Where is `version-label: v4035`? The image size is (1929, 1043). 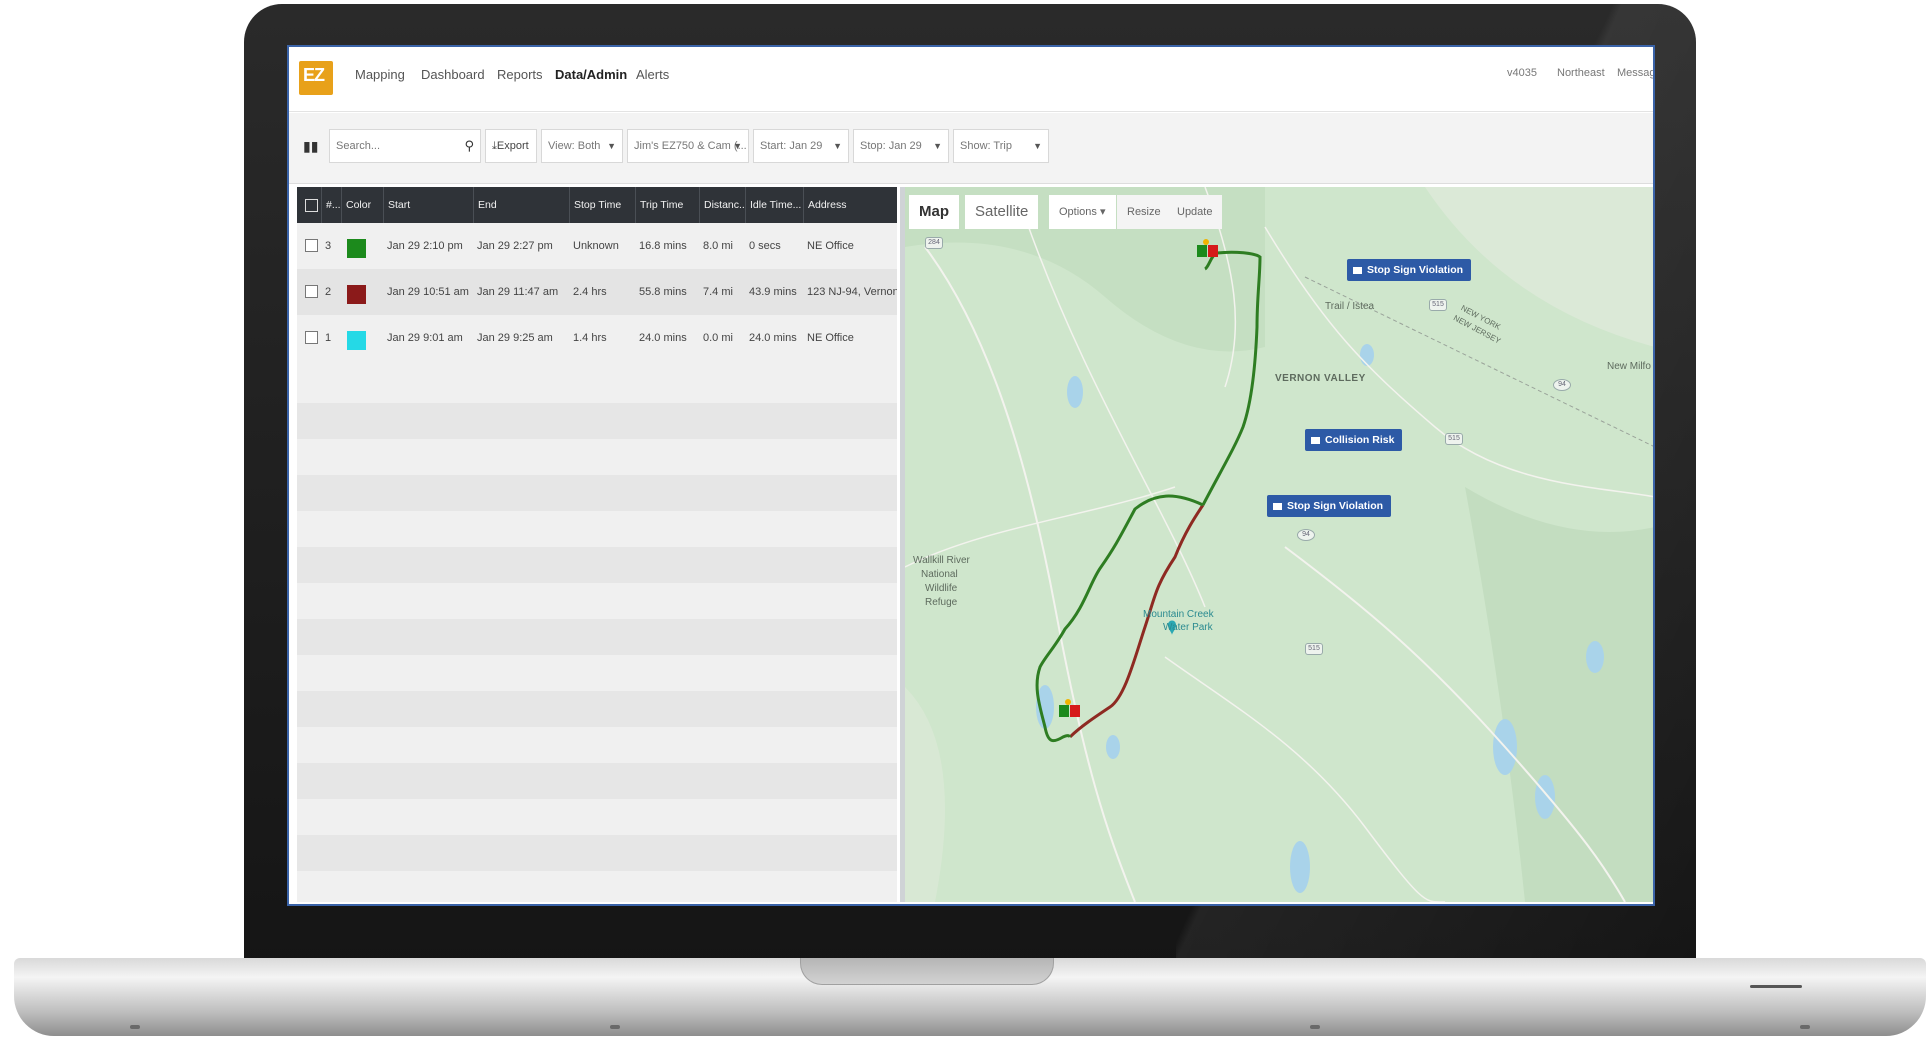 version-label: v4035 is located at coordinates (1522, 73).